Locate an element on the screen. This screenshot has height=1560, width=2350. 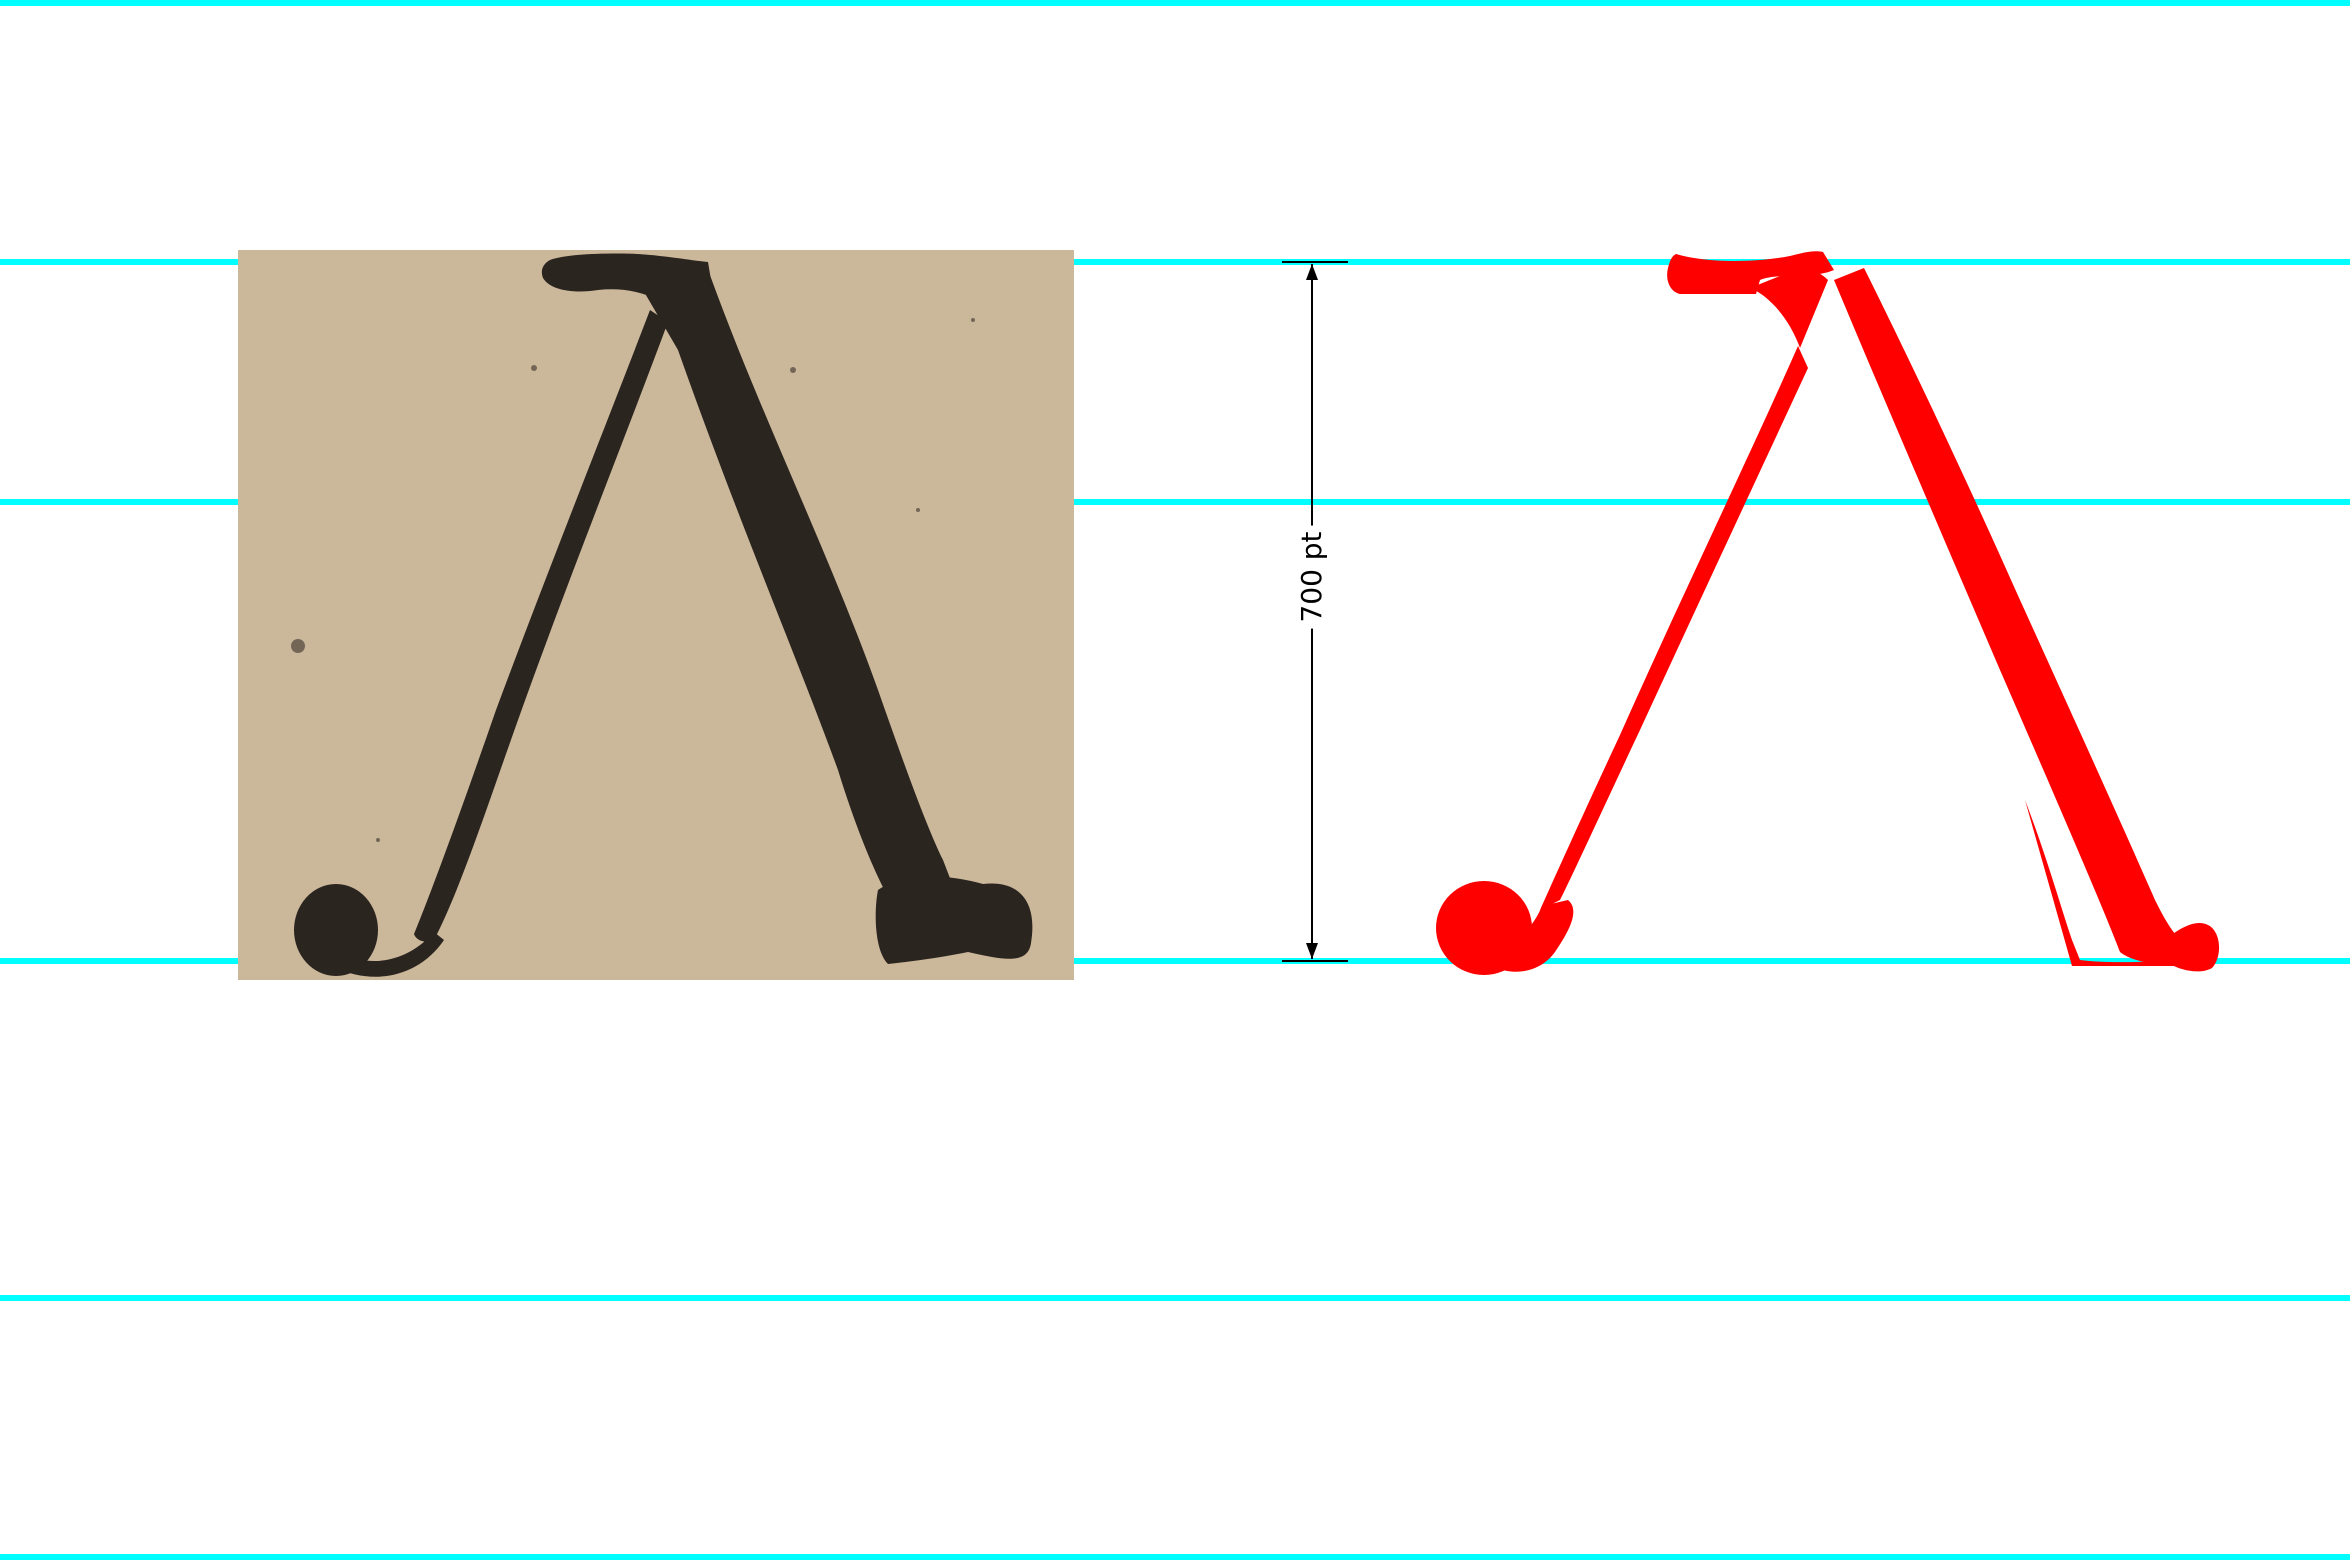
dimension-arrow-bottom is located at coordinates (1312, 951).